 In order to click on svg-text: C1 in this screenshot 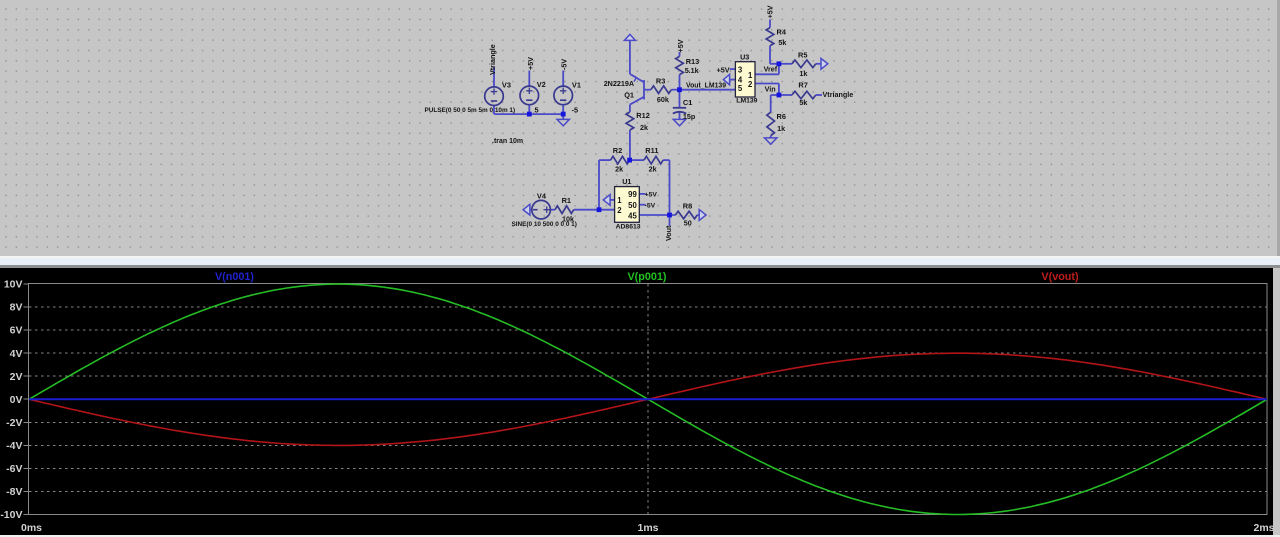, I will do `click(687, 102)`.